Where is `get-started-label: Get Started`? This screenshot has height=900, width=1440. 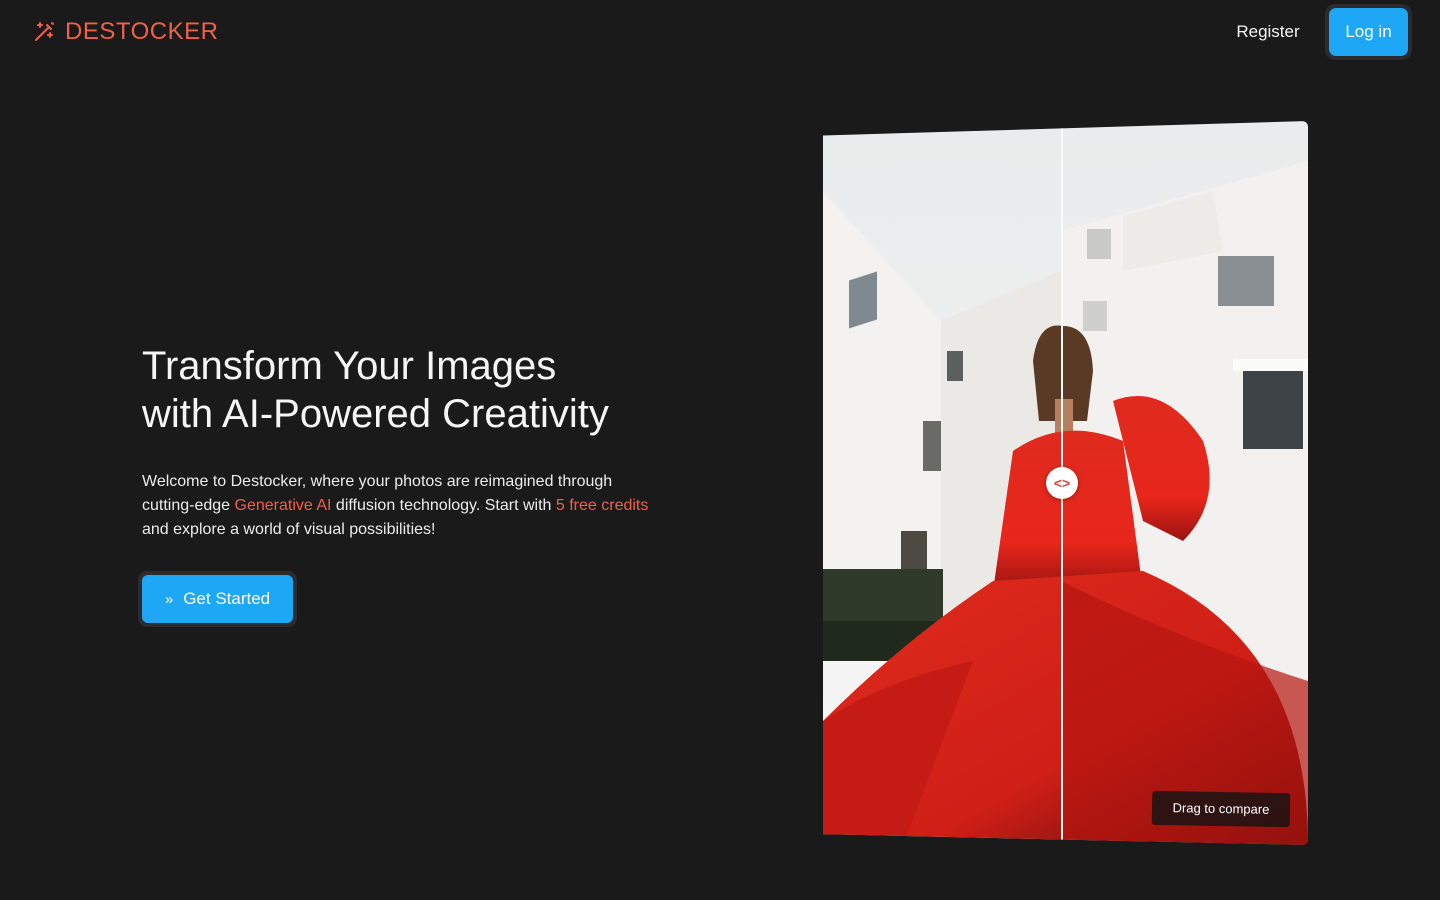 get-started-label: Get Started is located at coordinates (227, 598).